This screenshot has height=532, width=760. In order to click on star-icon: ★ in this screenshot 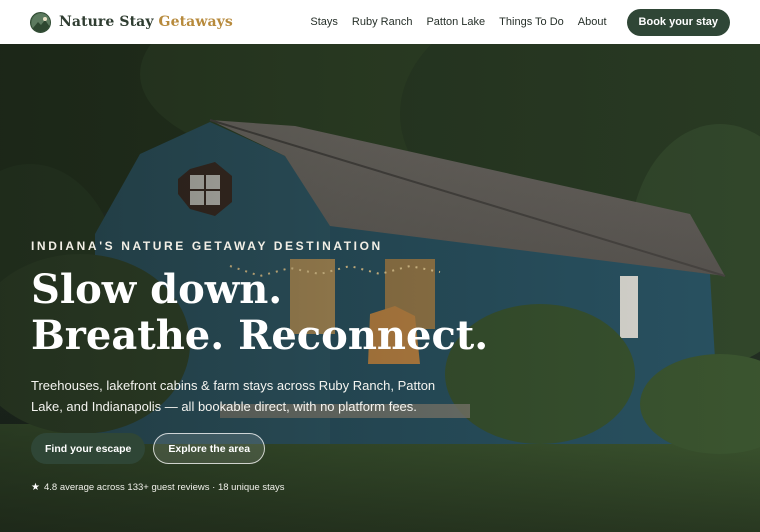, I will do `click(35, 487)`.